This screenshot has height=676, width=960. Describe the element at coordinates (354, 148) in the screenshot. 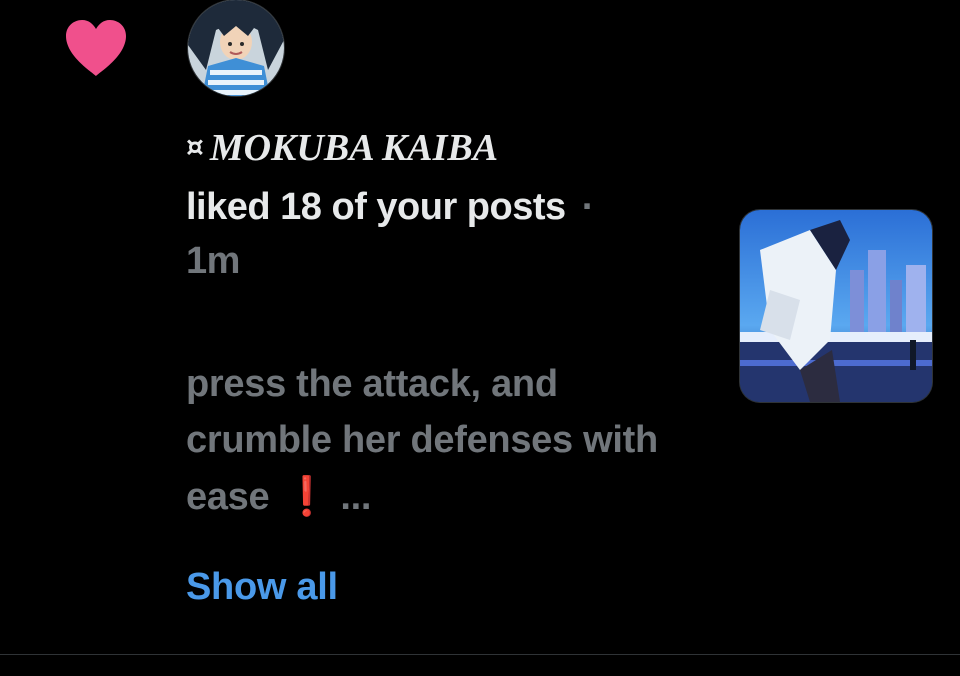

I see `name-text: MOKUBA KAIBA` at that location.